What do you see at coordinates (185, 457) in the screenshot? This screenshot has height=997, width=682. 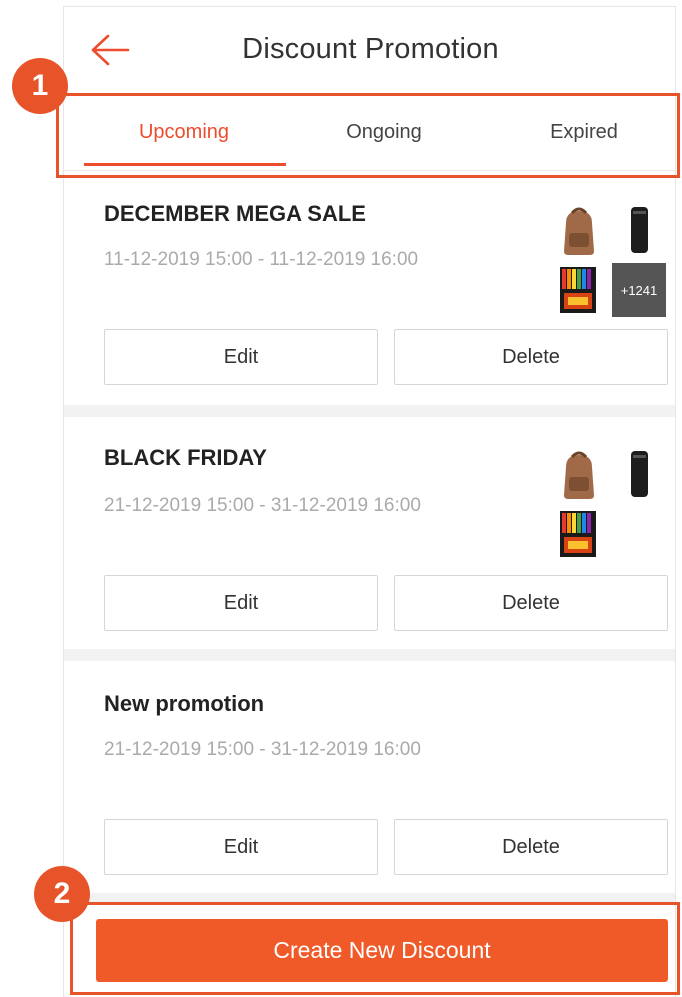 I see `promotion-title: BLACK FRIDAY` at bounding box center [185, 457].